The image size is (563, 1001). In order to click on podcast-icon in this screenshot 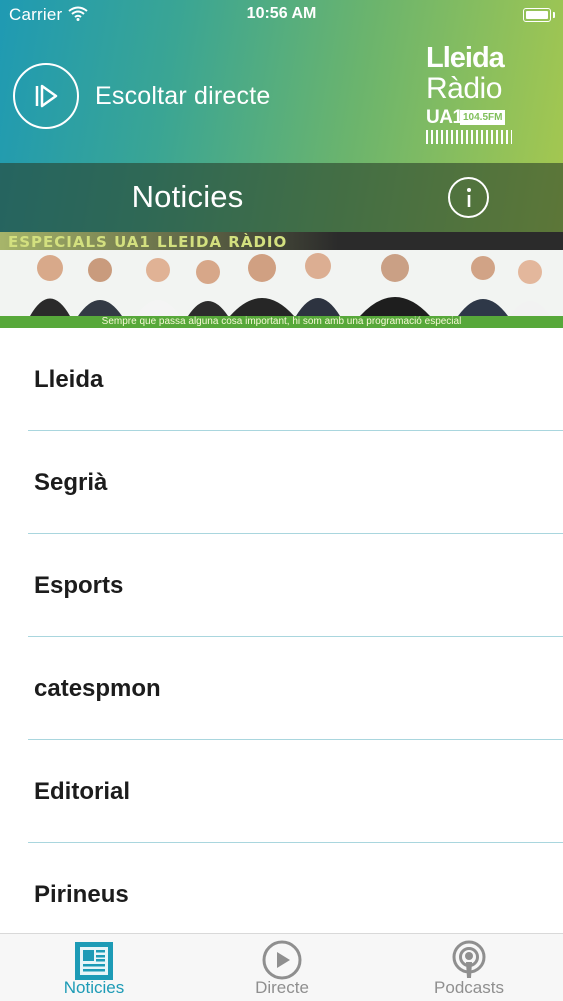, I will do `click(469, 959)`.